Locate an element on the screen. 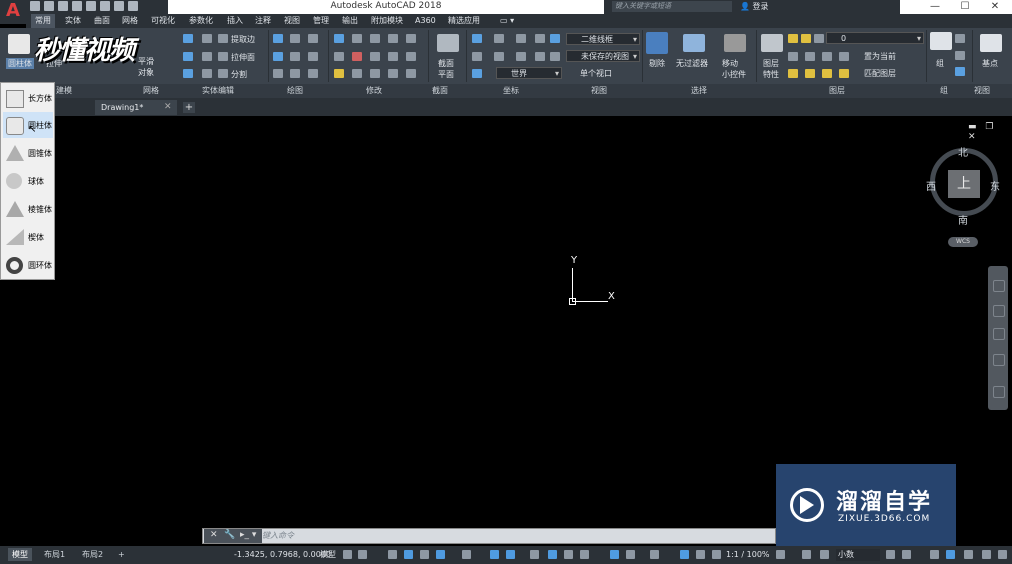  group-edit-icon is located at coordinates (960, 55).